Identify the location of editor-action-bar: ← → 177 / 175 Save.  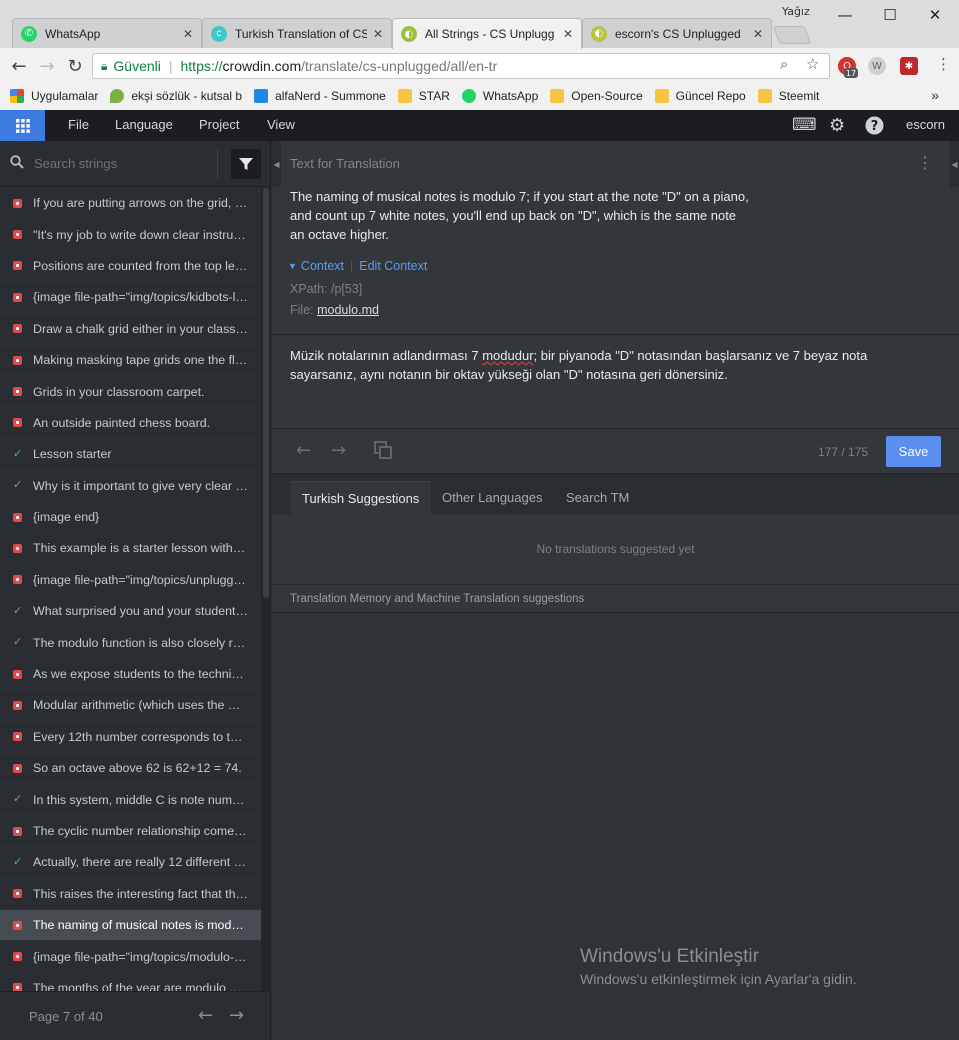
(615, 452).